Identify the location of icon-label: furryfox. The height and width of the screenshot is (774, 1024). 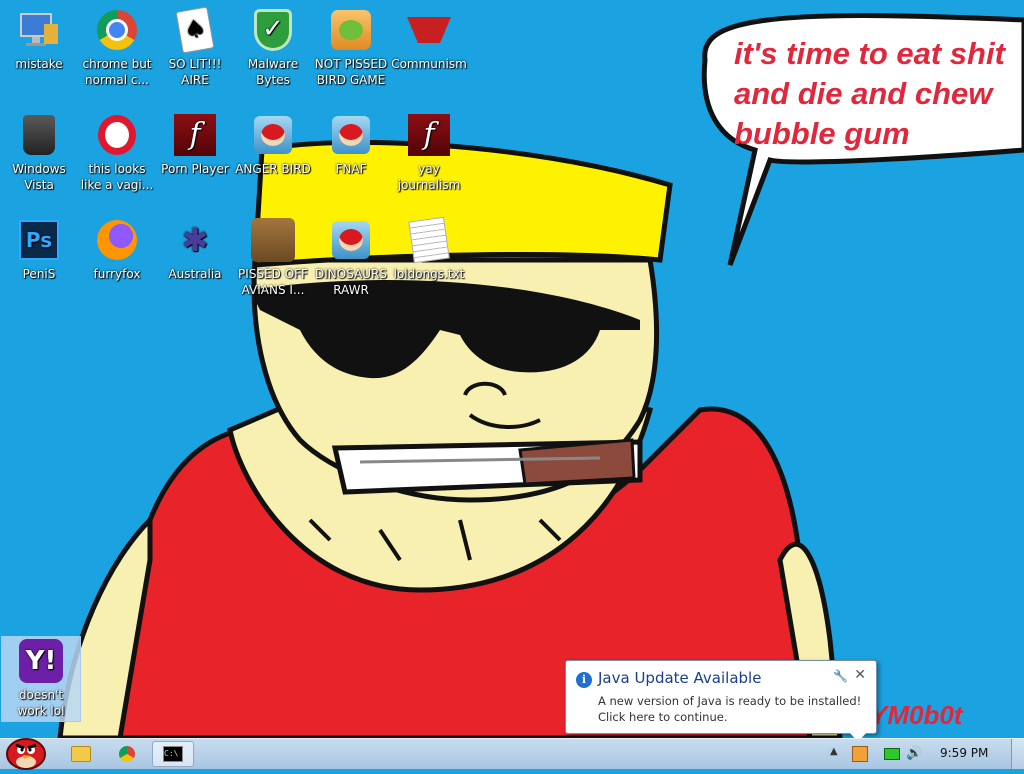
(117, 274).